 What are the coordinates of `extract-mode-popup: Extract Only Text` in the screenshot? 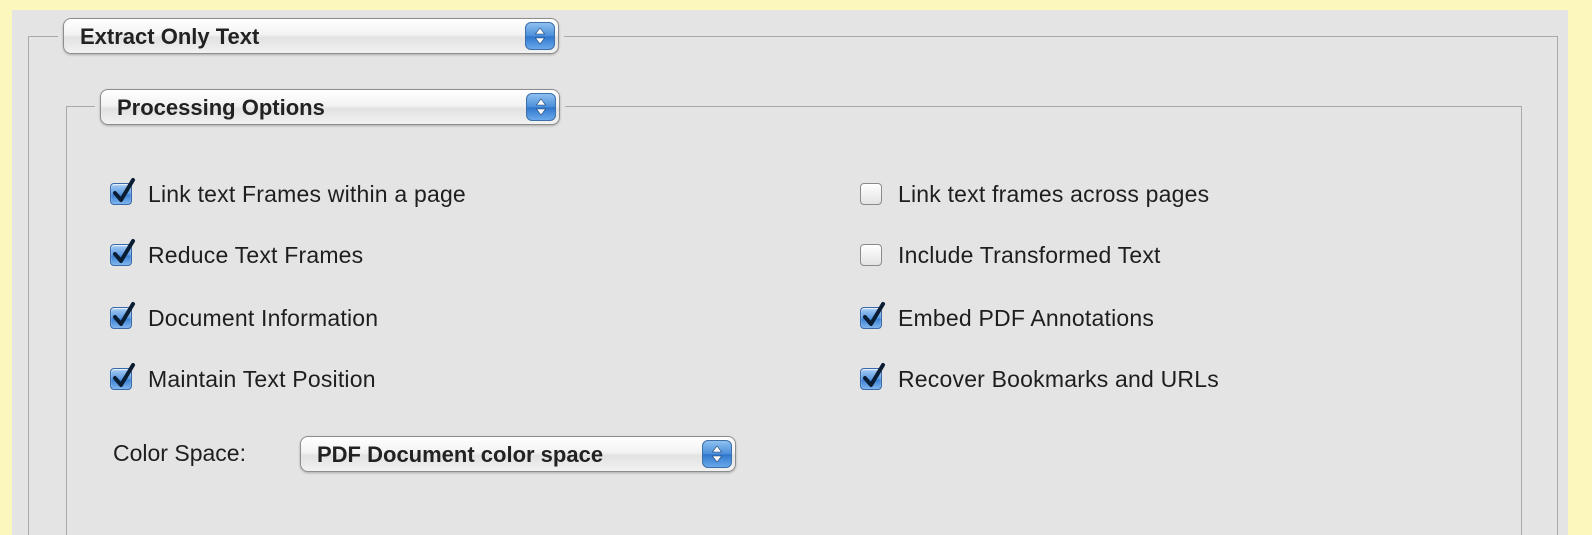 It's located at (311, 36).